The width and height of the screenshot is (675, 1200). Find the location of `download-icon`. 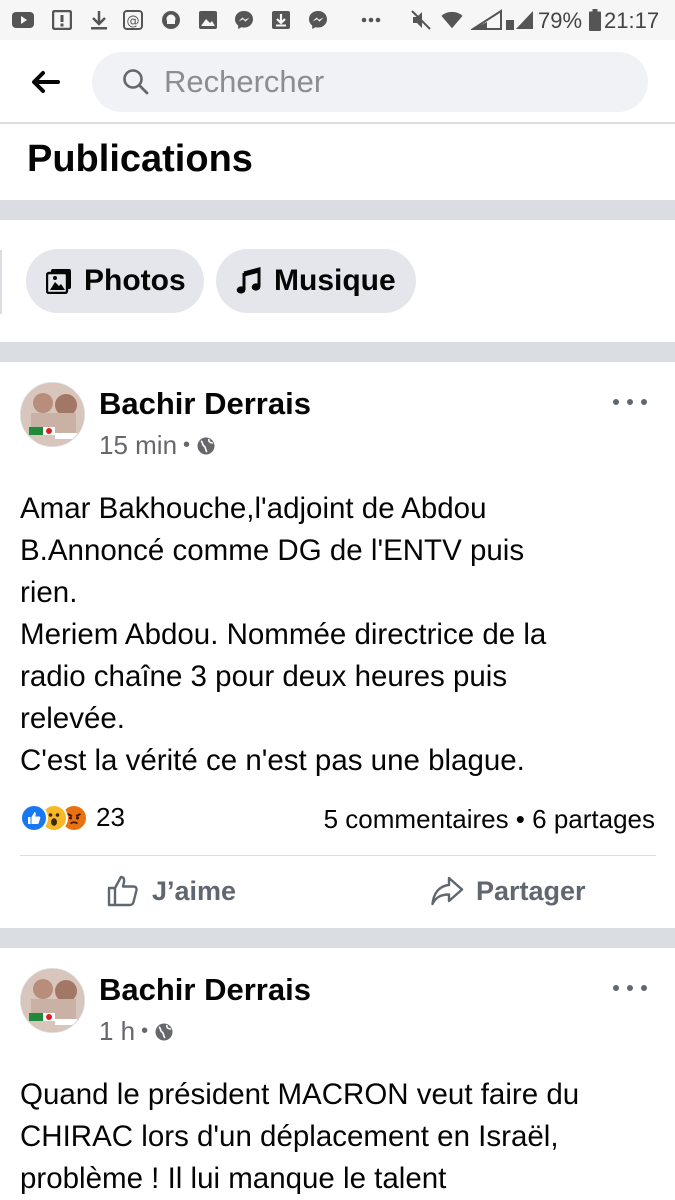

download-icon is located at coordinates (99, 20).